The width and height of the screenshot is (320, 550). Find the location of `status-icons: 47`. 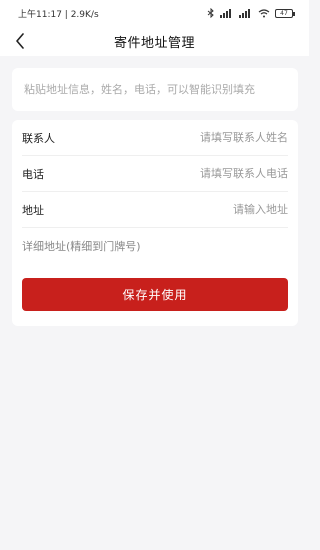

status-icons: 47 is located at coordinates (251, 13).